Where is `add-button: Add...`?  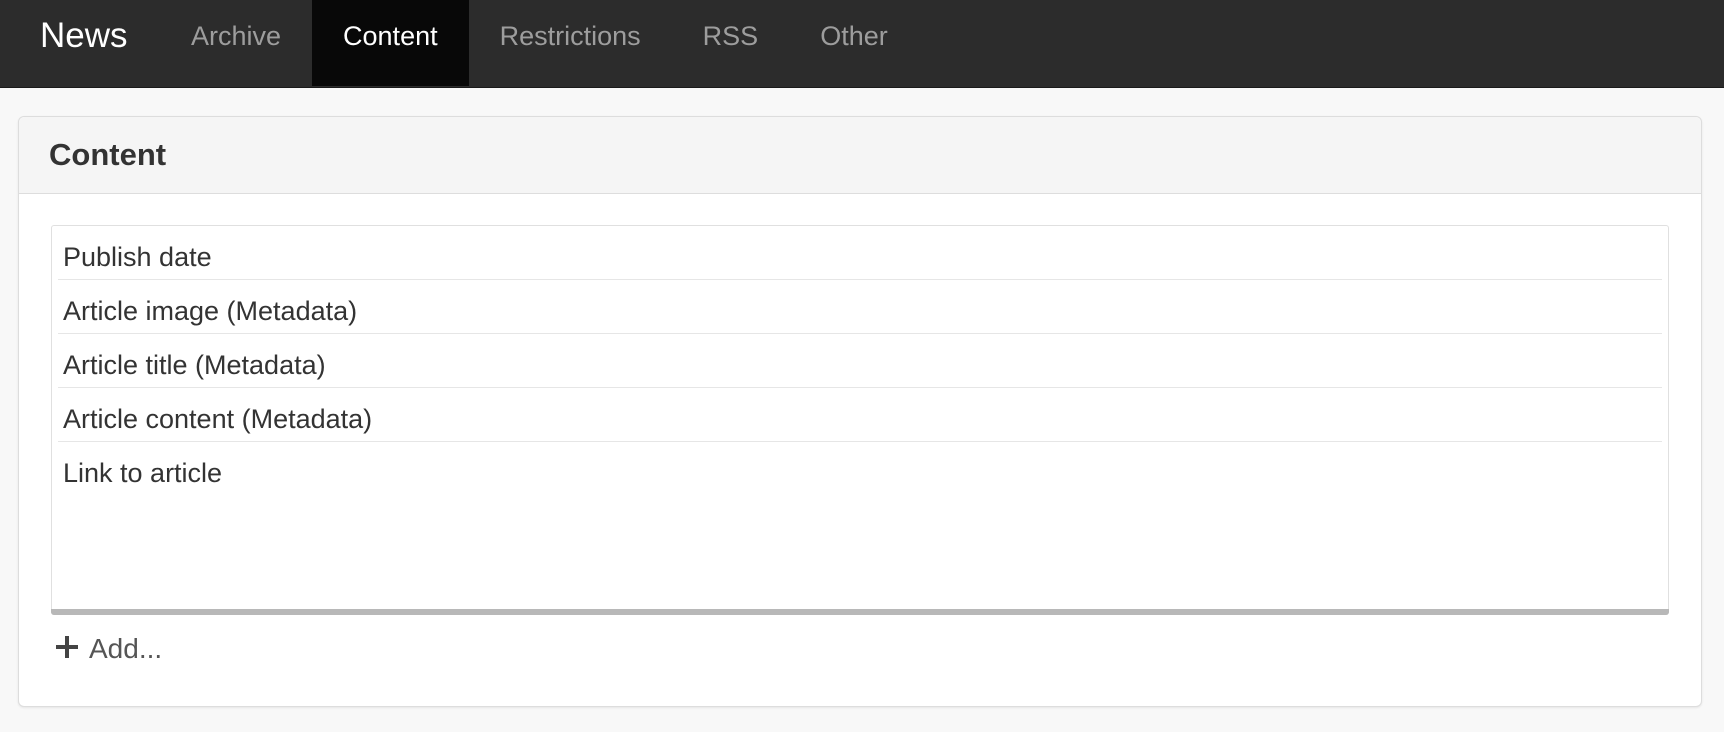 add-button: Add... is located at coordinates (109, 649).